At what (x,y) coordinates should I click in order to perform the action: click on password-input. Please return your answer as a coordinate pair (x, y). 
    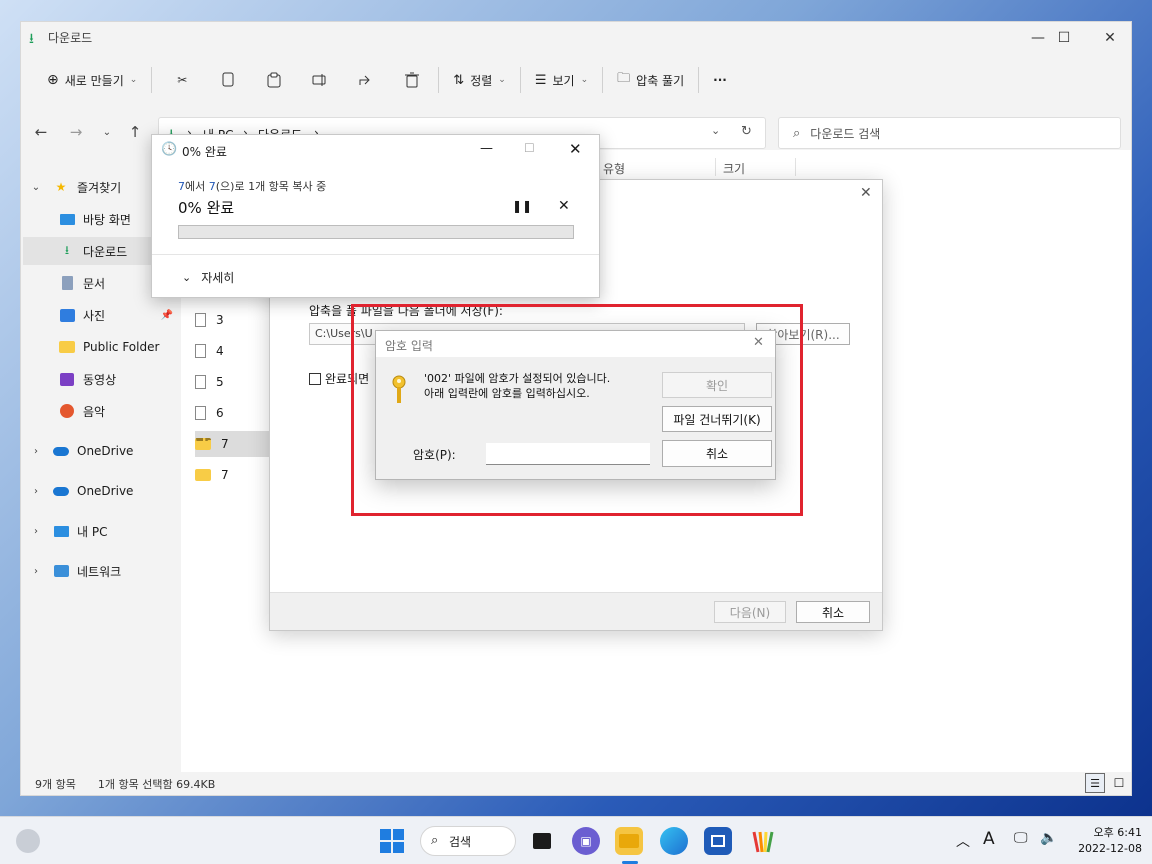
    Looking at the image, I should click on (568, 454).